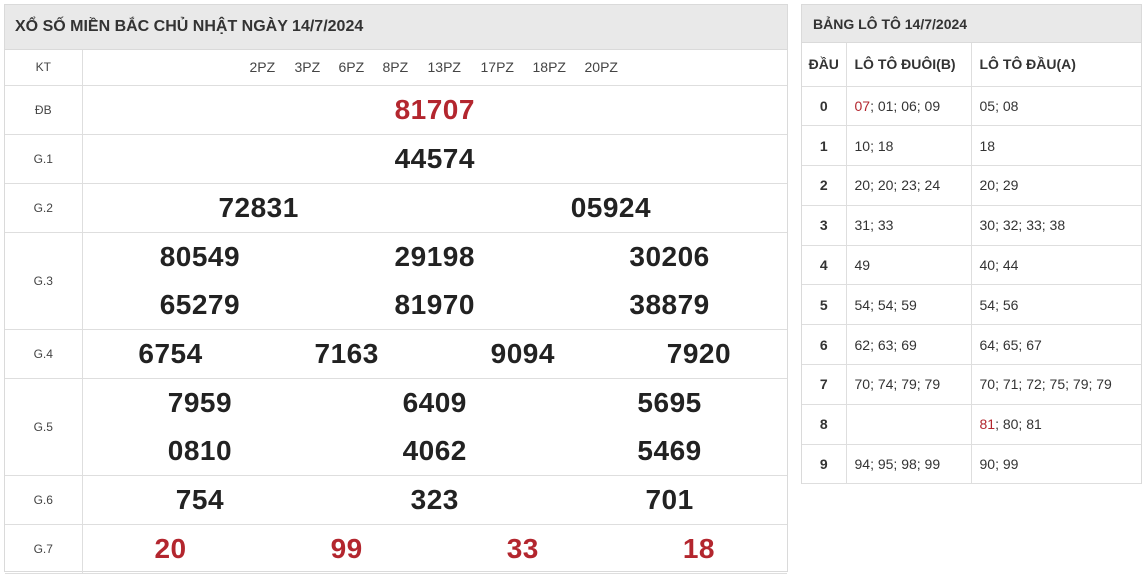  I want to click on results-title: XỔ SỐ MIỀN BẮC CHỦ NHẬT NGÀY 14/7/2024, so click(396, 27).